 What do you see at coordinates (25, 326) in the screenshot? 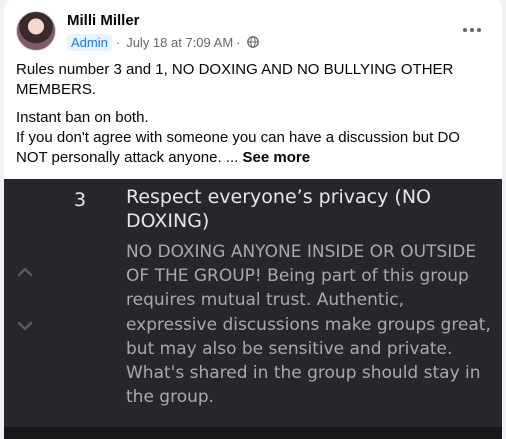
I see `chevron-down-icon` at bounding box center [25, 326].